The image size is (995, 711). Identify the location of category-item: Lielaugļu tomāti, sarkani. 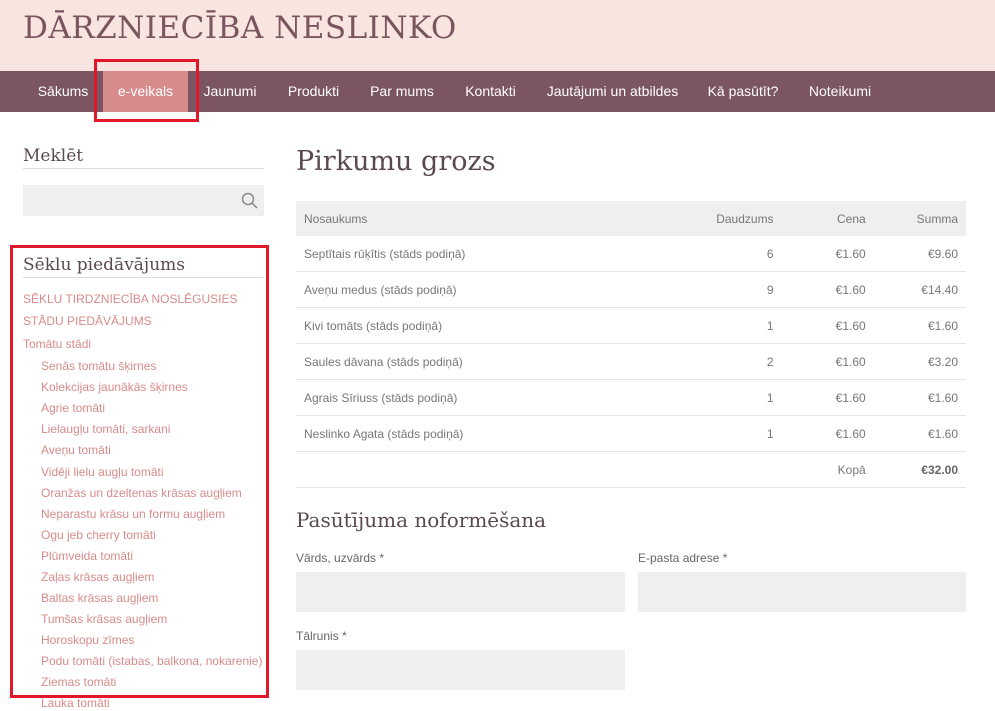
(105, 429).